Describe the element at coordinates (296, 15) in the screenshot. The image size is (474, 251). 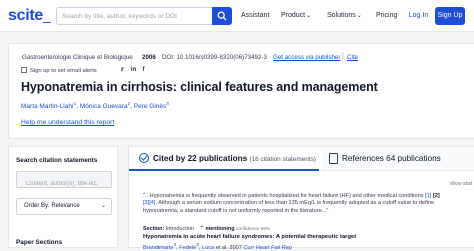
I see `nav-product: Product⌄` at that location.